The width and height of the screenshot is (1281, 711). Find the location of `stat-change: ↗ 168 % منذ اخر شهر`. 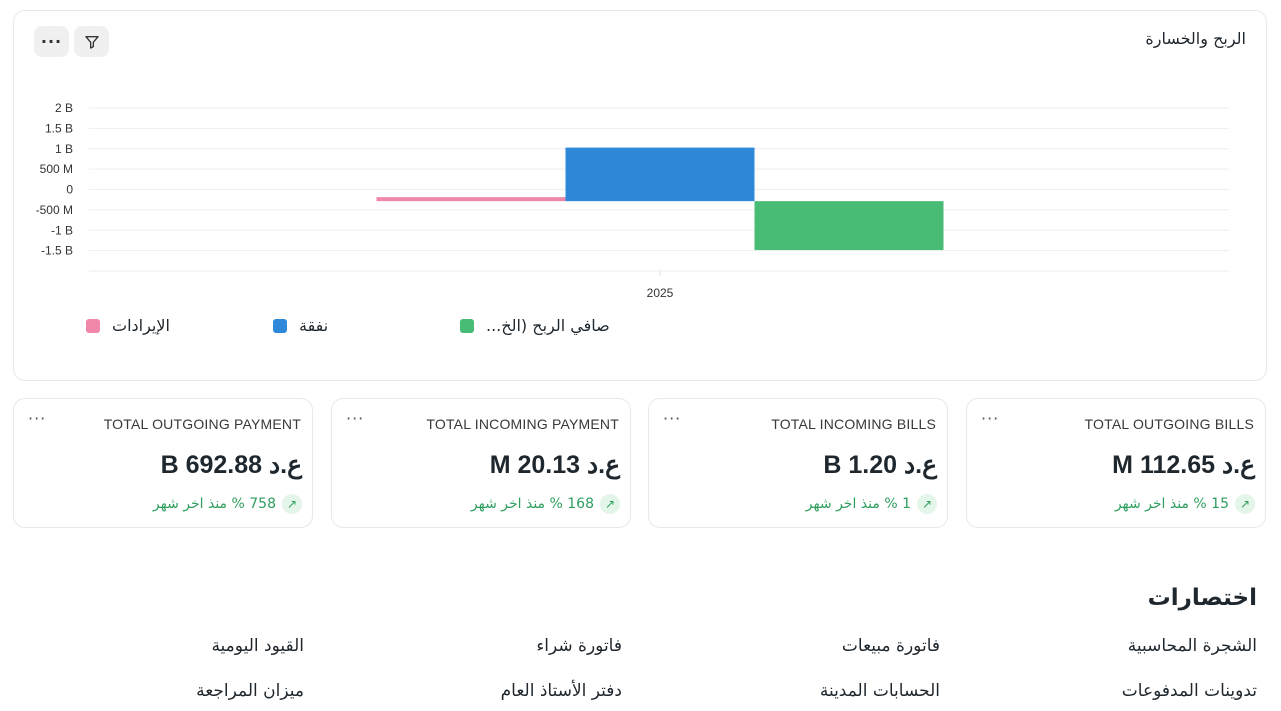

stat-change: ↗ 168 % منذ اخر شهر is located at coordinates (545, 504).